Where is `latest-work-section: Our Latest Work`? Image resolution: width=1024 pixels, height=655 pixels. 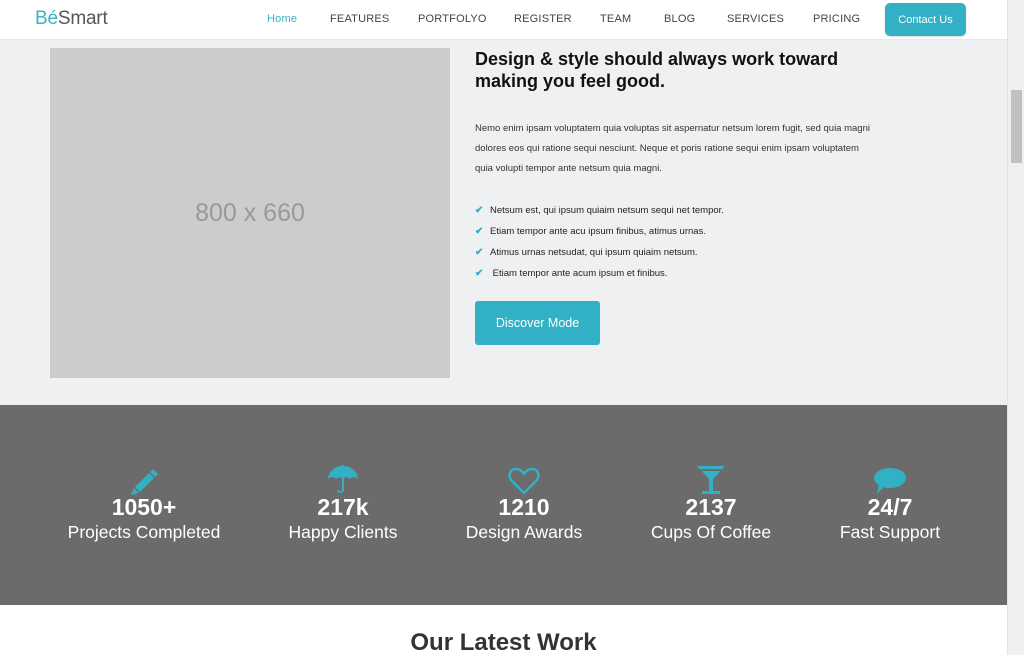 latest-work-section: Our Latest Work is located at coordinates (503, 630).